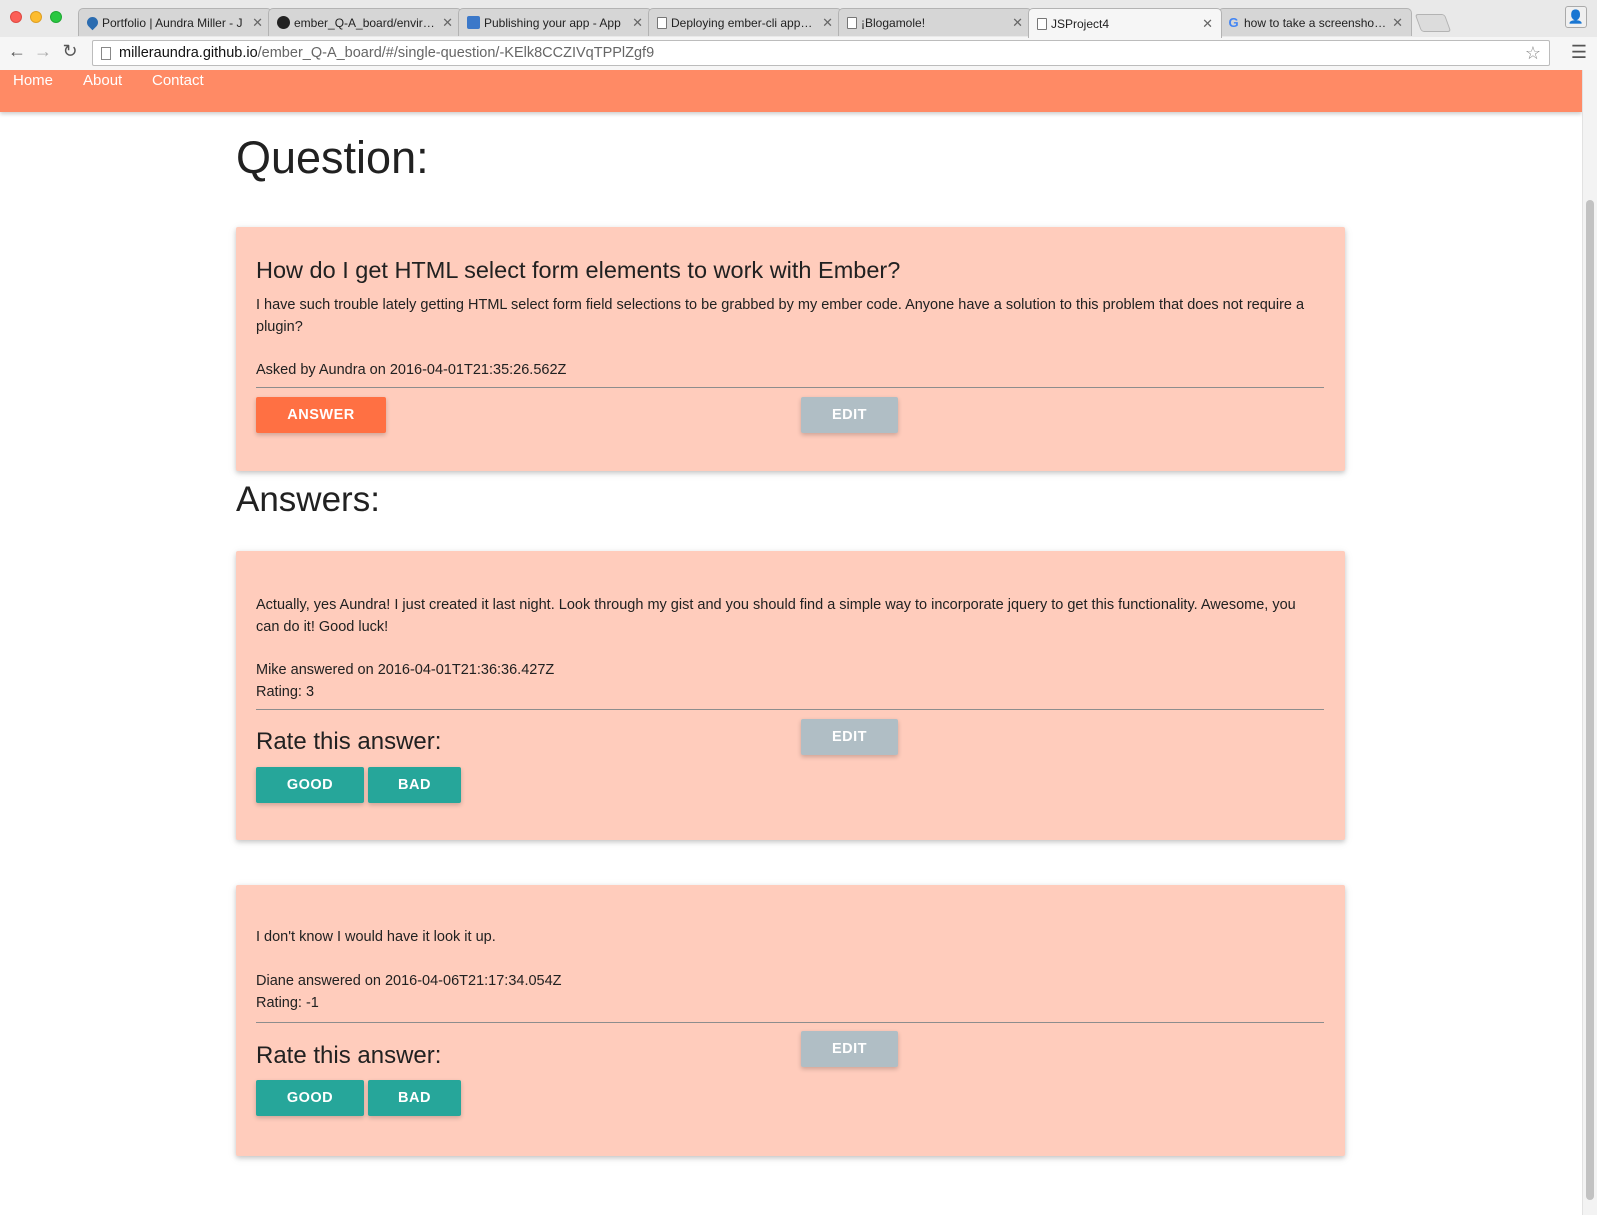 The height and width of the screenshot is (1215, 1597). I want to click on tab-label: Portfolio | Aundra Miller - J, so click(172, 22).